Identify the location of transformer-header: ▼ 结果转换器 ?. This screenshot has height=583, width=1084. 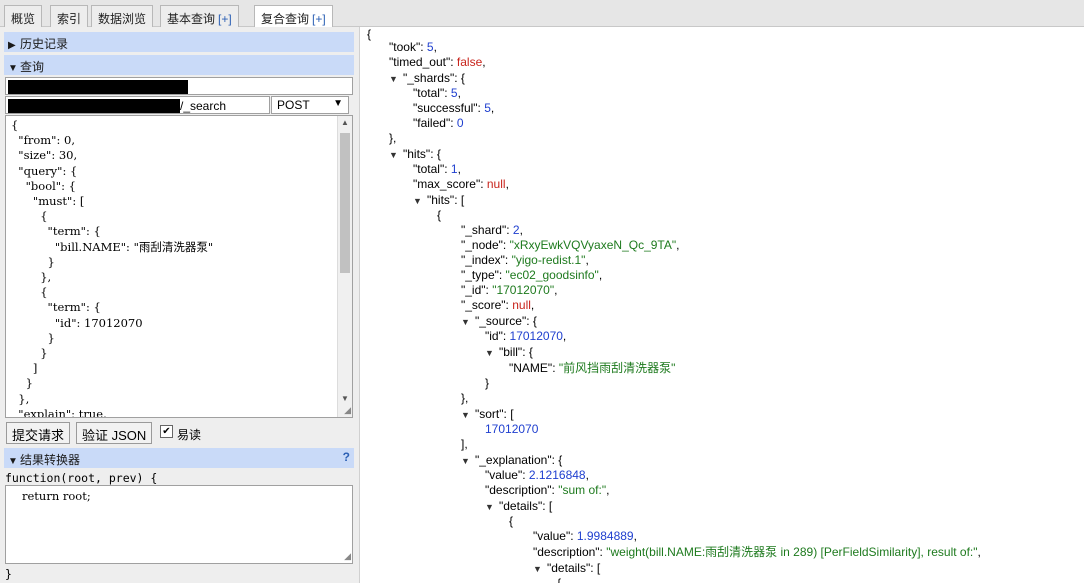
(179, 458).